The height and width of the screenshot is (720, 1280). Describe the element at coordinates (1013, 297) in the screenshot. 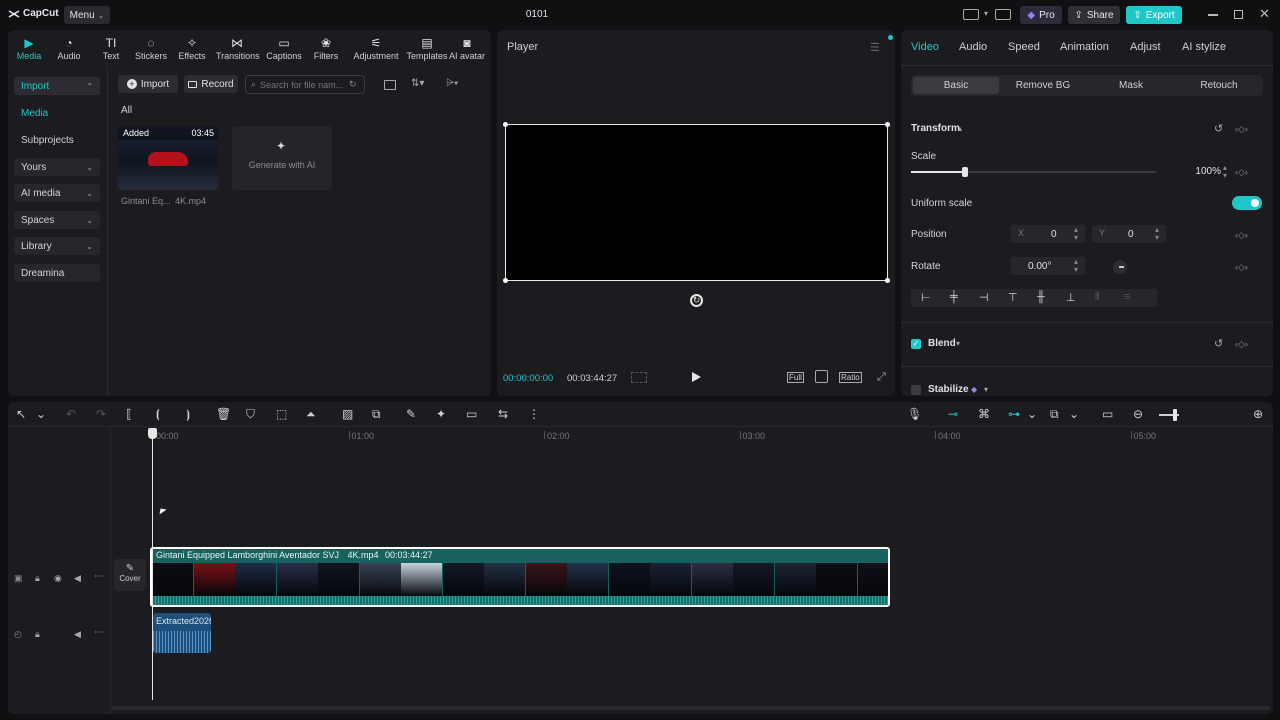

I see `align-top-icon: ⊤` at that location.